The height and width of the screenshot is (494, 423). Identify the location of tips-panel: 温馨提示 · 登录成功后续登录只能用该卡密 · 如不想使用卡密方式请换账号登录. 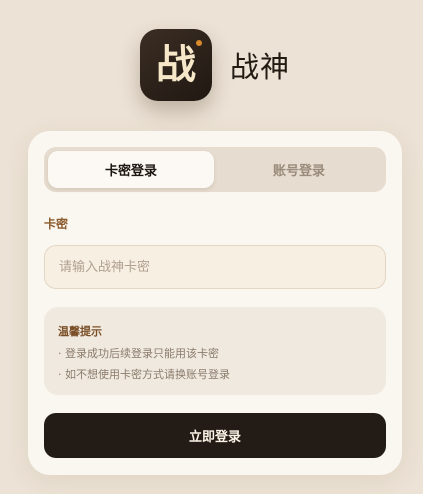
(215, 351).